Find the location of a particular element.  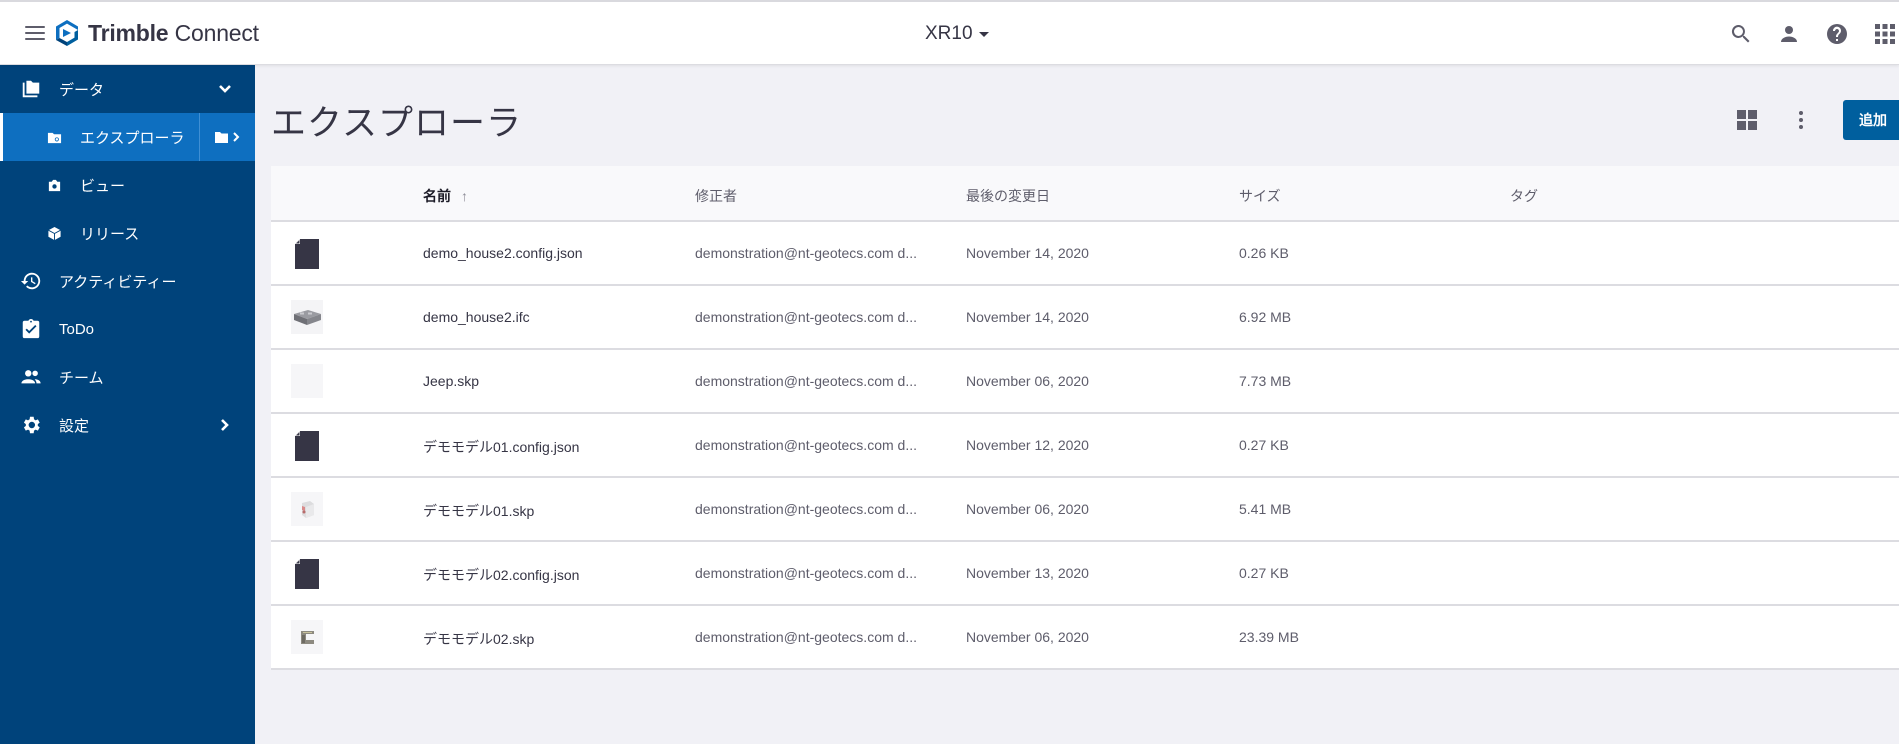

sidebar-item-releases: リリース is located at coordinates (127, 233).